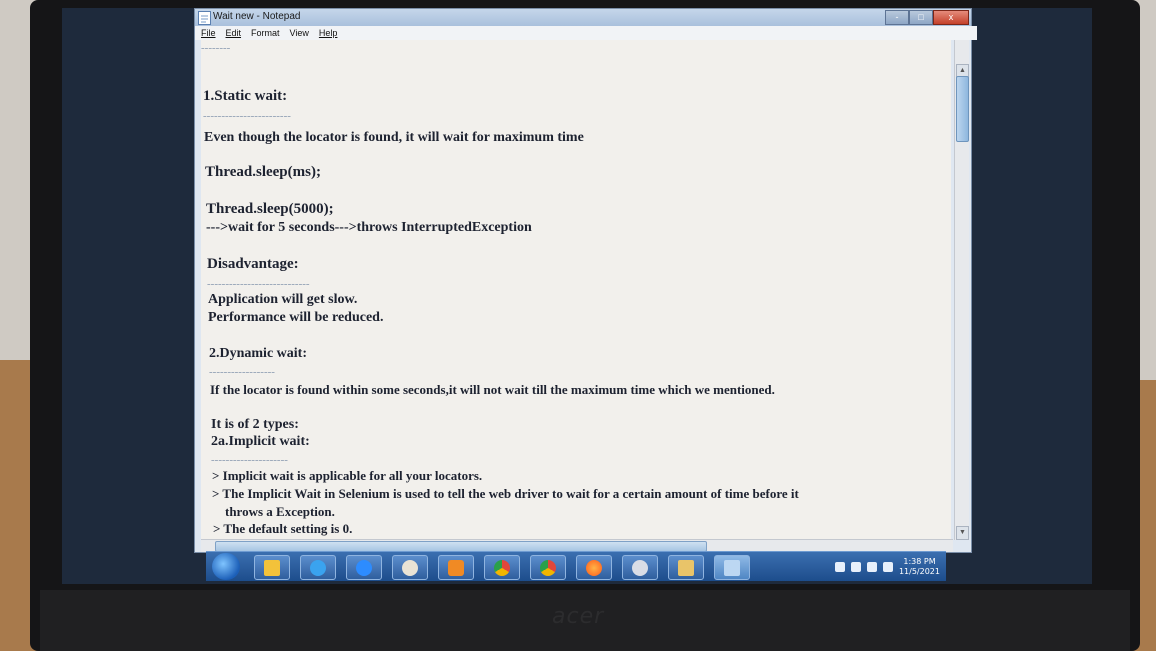  What do you see at coordinates (208, 33) in the screenshot?
I see `menu-file: File` at bounding box center [208, 33].